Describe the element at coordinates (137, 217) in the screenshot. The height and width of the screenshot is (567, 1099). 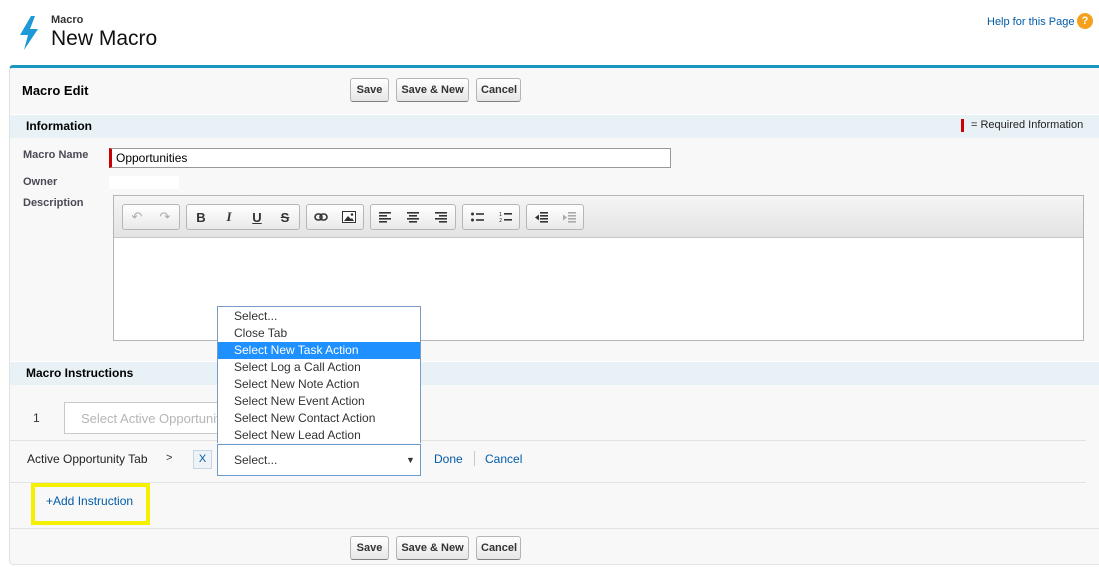
I see `undo-icon: ↶` at that location.